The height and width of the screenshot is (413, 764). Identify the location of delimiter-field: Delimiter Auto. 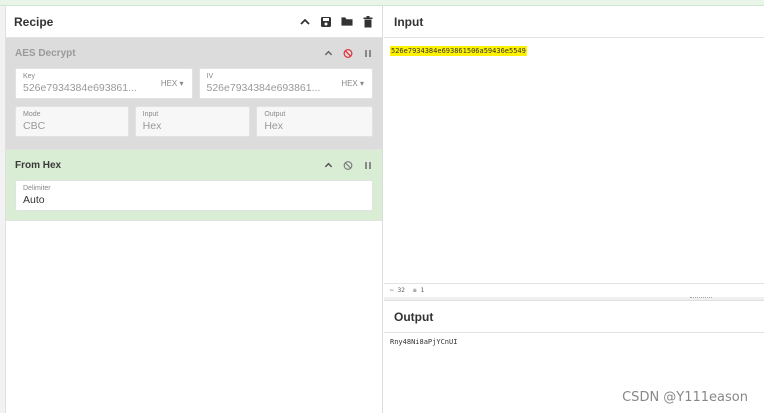
(194, 195).